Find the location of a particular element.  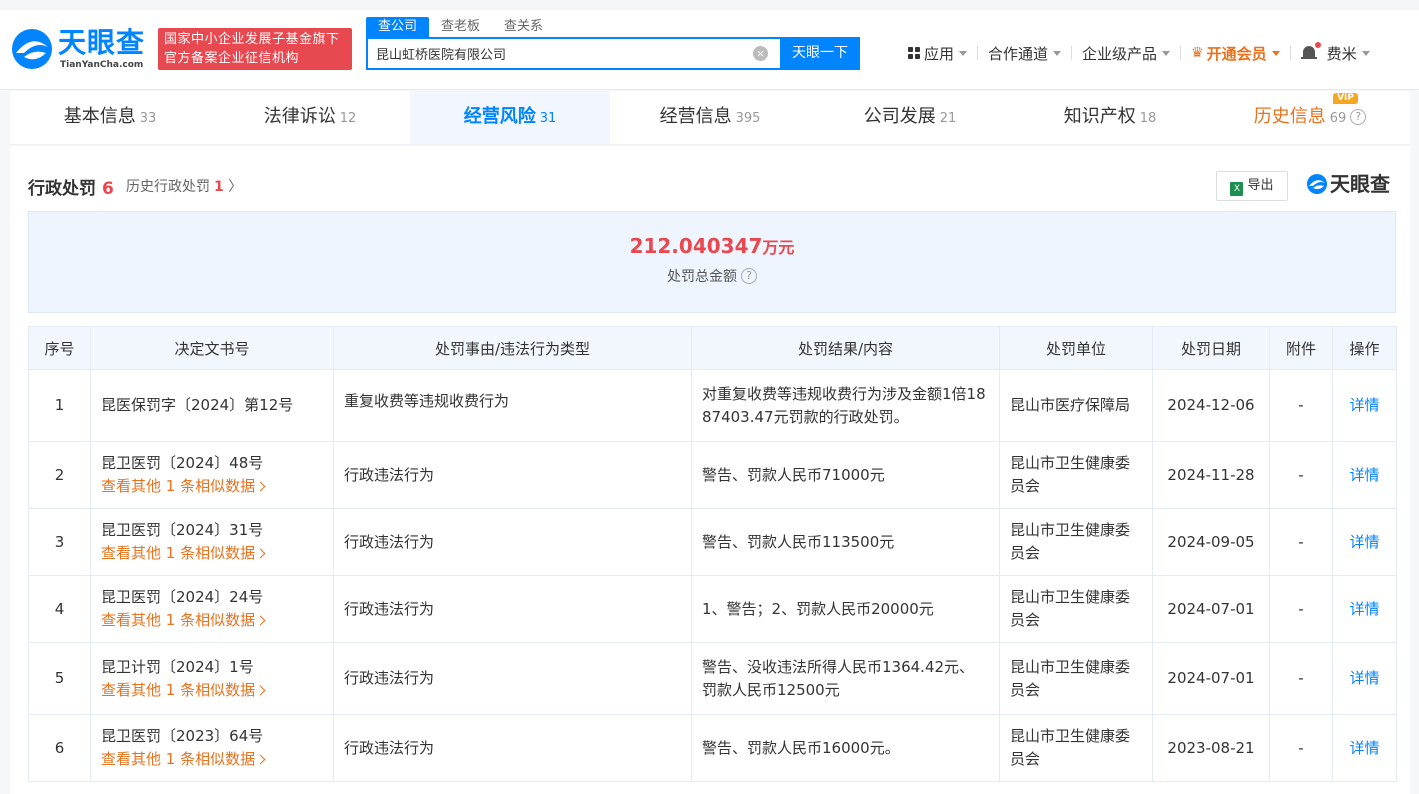

tab-legal: 法律诉讼 12 is located at coordinates (310, 117).